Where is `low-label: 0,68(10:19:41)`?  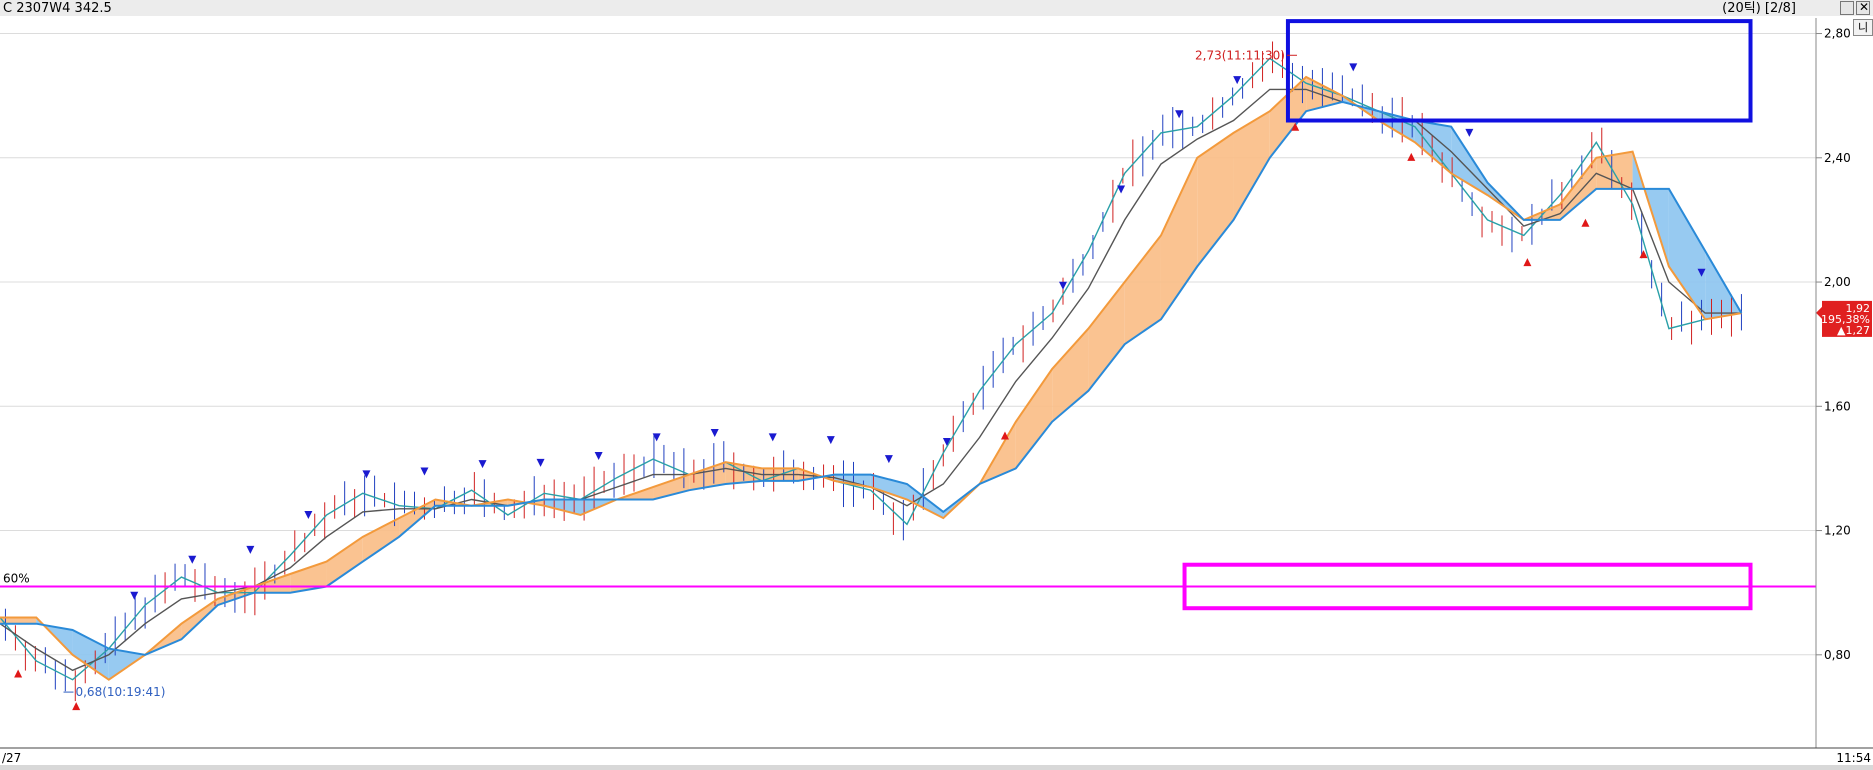 low-label: 0,68(10:19:41) is located at coordinates (120, 692).